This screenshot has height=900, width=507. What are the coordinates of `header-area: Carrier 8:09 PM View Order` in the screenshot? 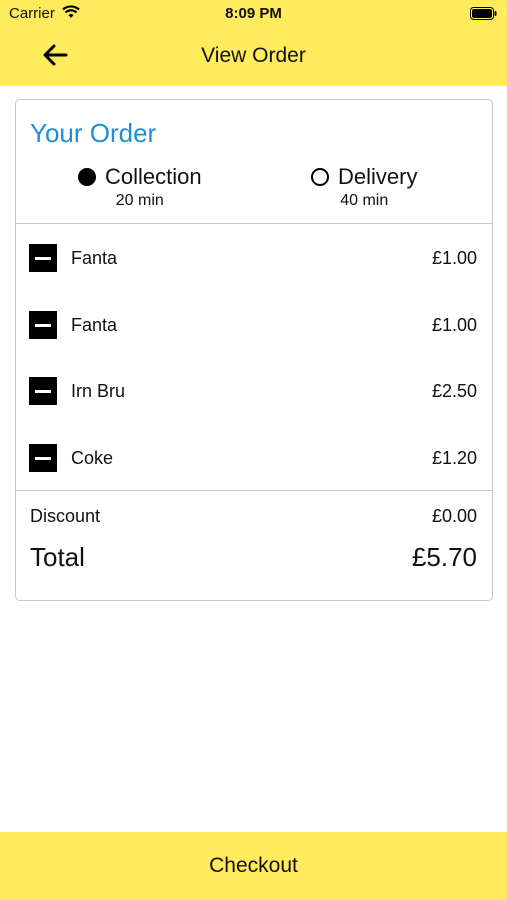 It's located at (253, 43).